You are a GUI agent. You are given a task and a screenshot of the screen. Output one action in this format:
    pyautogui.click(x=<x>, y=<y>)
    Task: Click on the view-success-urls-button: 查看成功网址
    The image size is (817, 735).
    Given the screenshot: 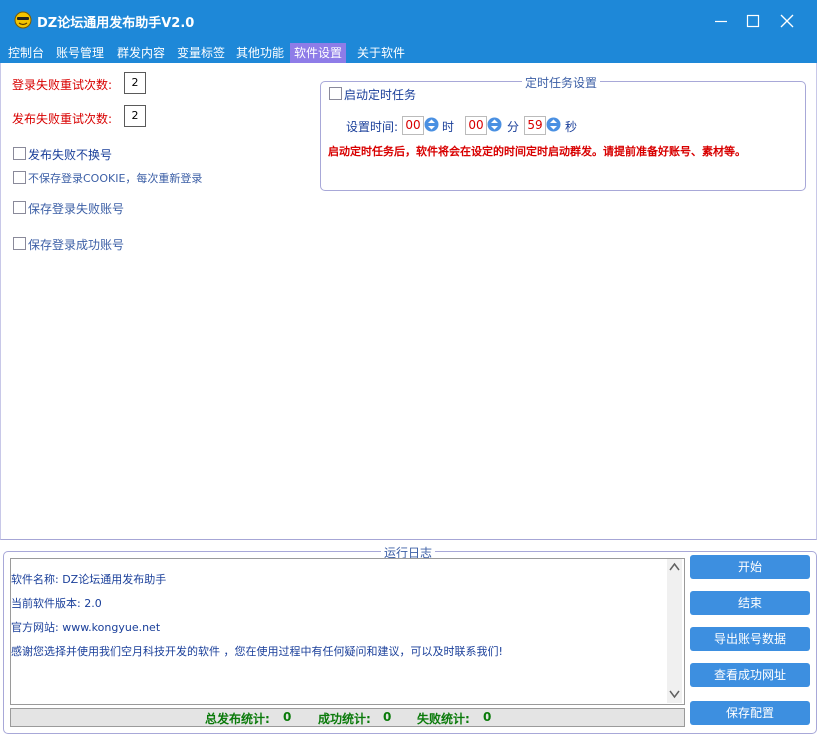 What is the action you would take?
    pyautogui.click(x=750, y=675)
    